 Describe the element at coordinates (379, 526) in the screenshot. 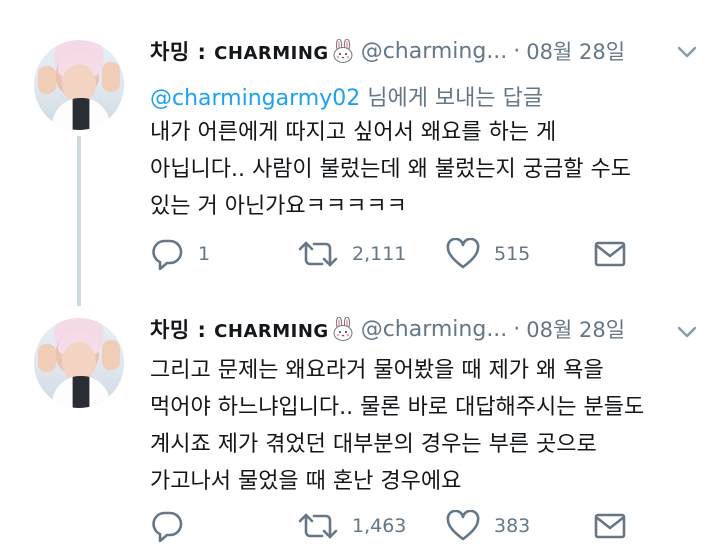

I see `retweet-count: 1,463` at that location.